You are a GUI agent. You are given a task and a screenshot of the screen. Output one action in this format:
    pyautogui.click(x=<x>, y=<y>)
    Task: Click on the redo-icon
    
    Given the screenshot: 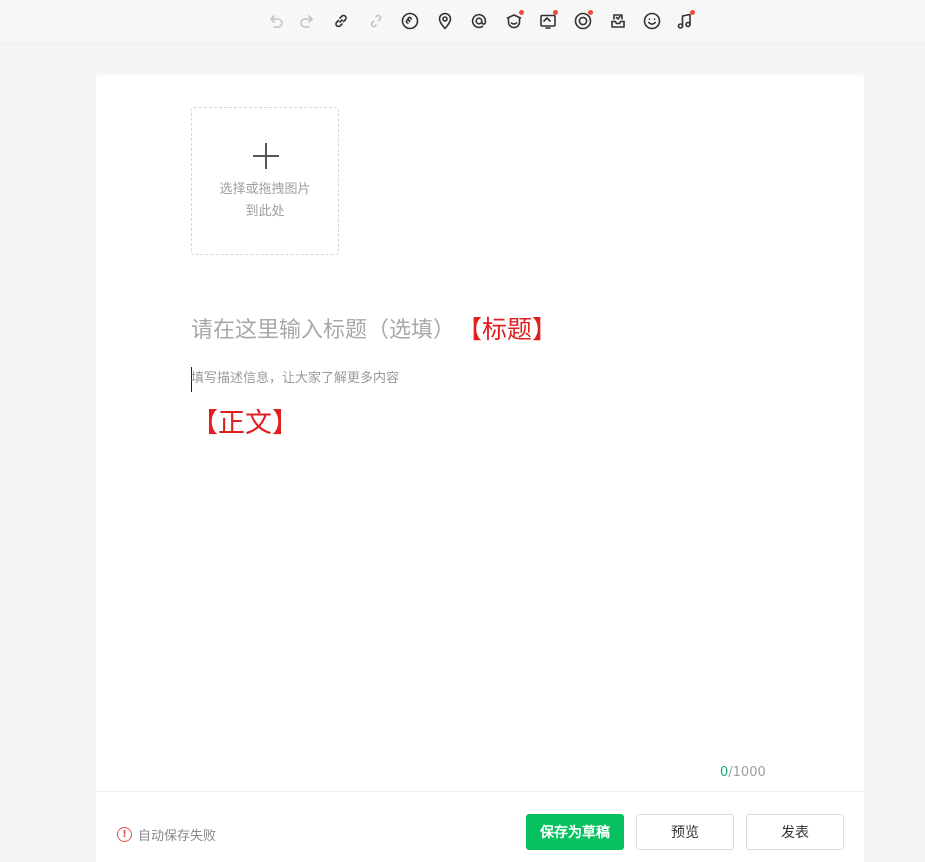 What is the action you would take?
    pyautogui.click(x=307, y=21)
    